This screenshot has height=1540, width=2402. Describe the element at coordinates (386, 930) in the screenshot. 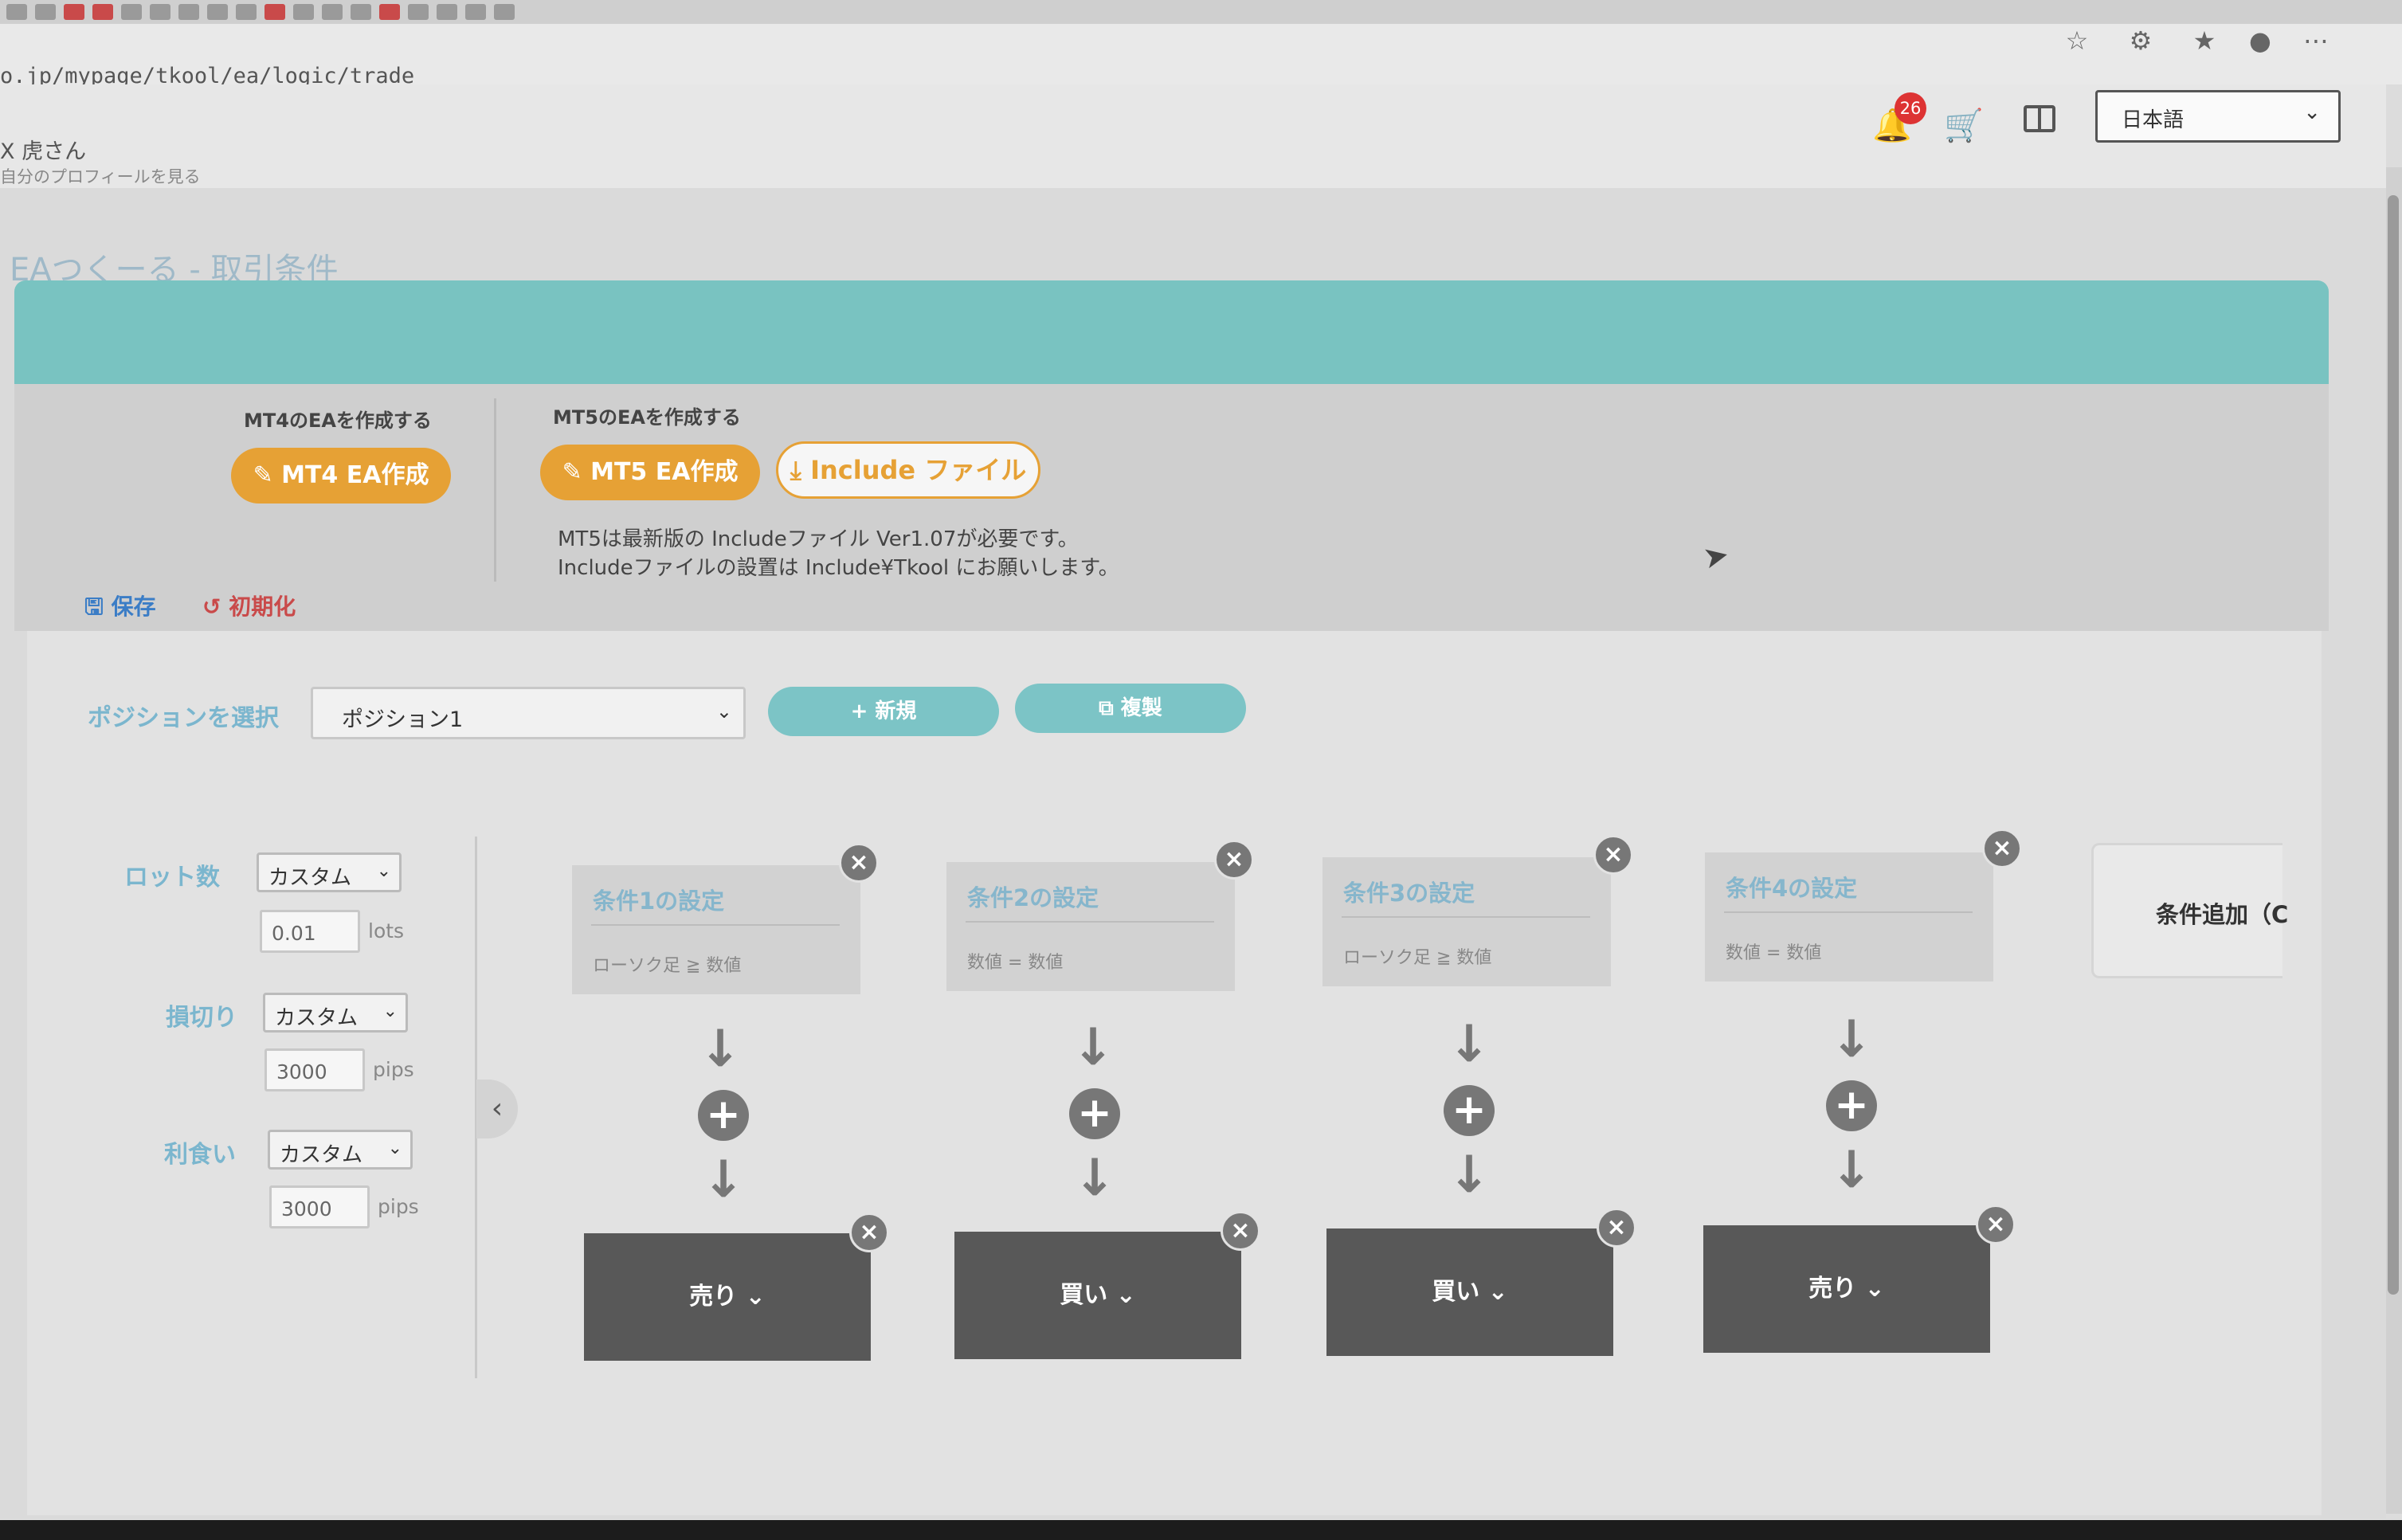

I see `lot-unit: lots` at that location.